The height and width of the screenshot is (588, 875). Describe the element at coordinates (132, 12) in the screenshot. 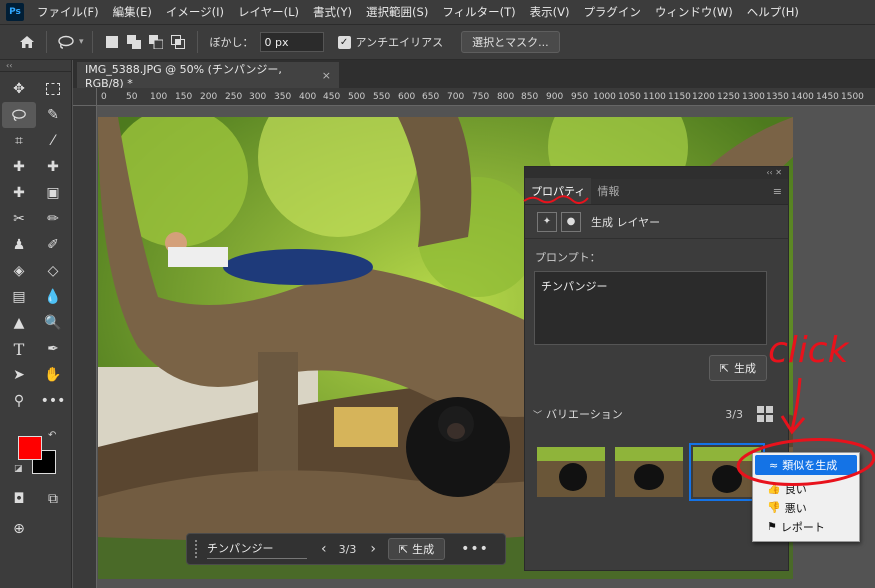

I see `menu-edit: 編集(E)` at that location.